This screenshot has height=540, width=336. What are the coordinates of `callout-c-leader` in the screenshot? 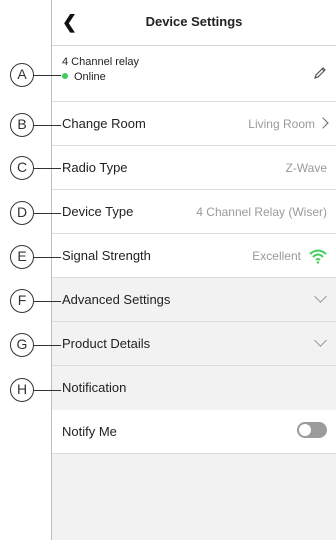 It's located at (47, 168).